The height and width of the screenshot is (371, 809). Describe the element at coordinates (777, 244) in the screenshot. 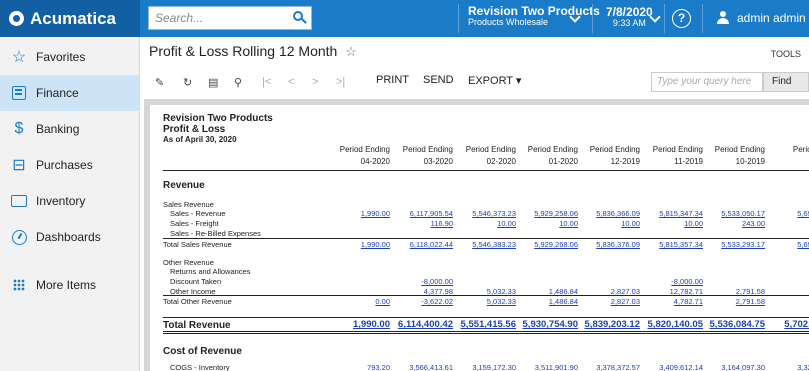

I see `cell-total-sales-revenue: 5,696` at that location.